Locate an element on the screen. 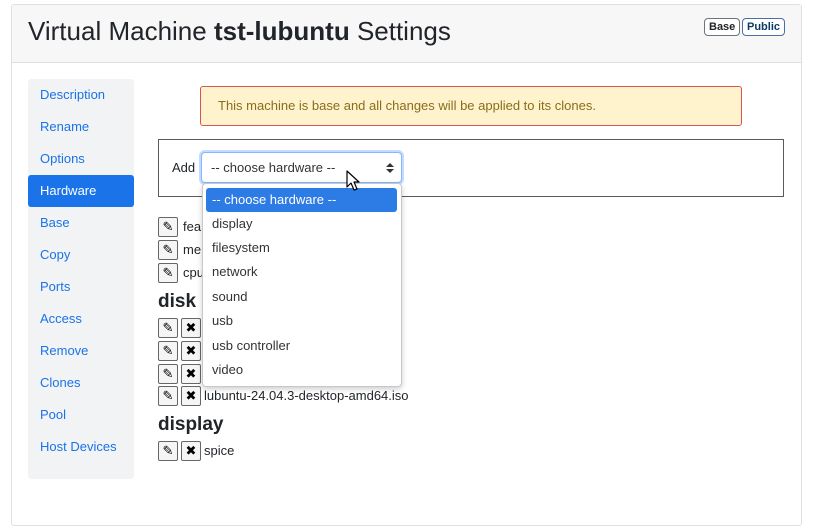 The height and width of the screenshot is (526, 822). option-usb: usb is located at coordinates (301, 321).